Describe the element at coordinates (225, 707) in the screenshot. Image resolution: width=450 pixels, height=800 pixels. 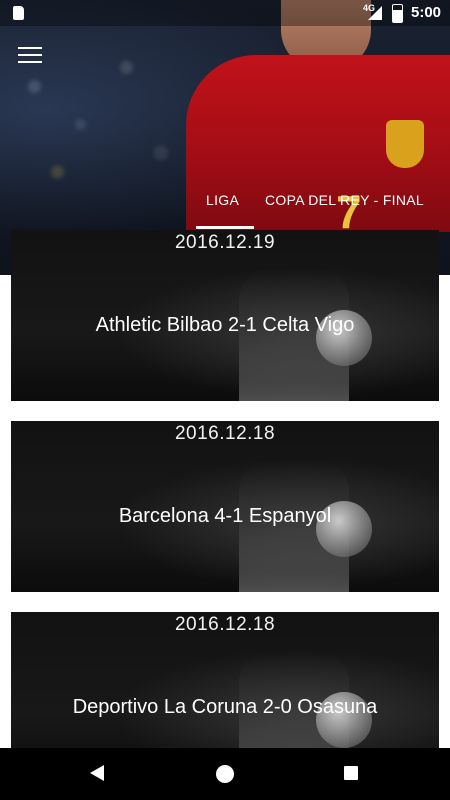
I see `match-title: Deportivo La Coruna 2-0 Osasuna` at that location.